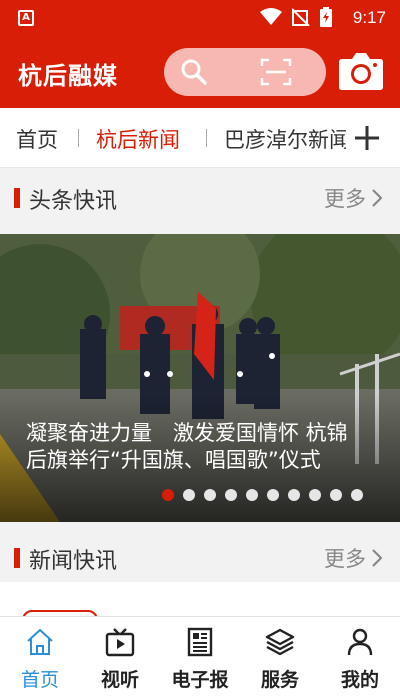 The width and height of the screenshot is (400, 700). What do you see at coordinates (200, 680) in the screenshot?
I see `nav-label: 电子报` at bounding box center [200, 680].